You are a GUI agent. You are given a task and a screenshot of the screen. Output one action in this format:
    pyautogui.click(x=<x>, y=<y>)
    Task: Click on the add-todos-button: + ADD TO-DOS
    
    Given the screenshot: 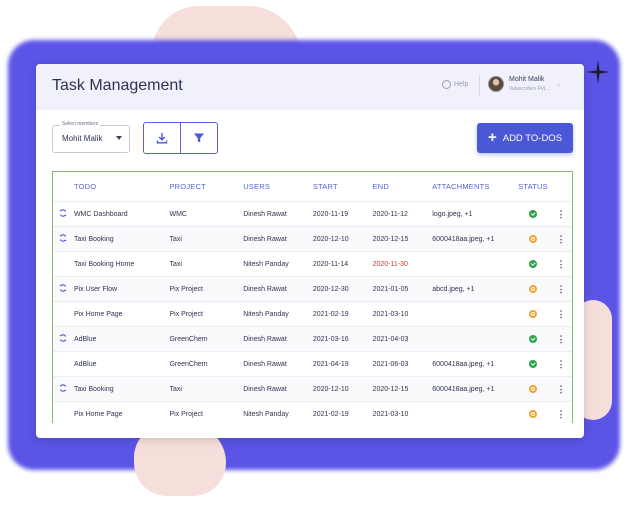 What is the action you would take?
    pyautogui.click(x=525, y=138)
    